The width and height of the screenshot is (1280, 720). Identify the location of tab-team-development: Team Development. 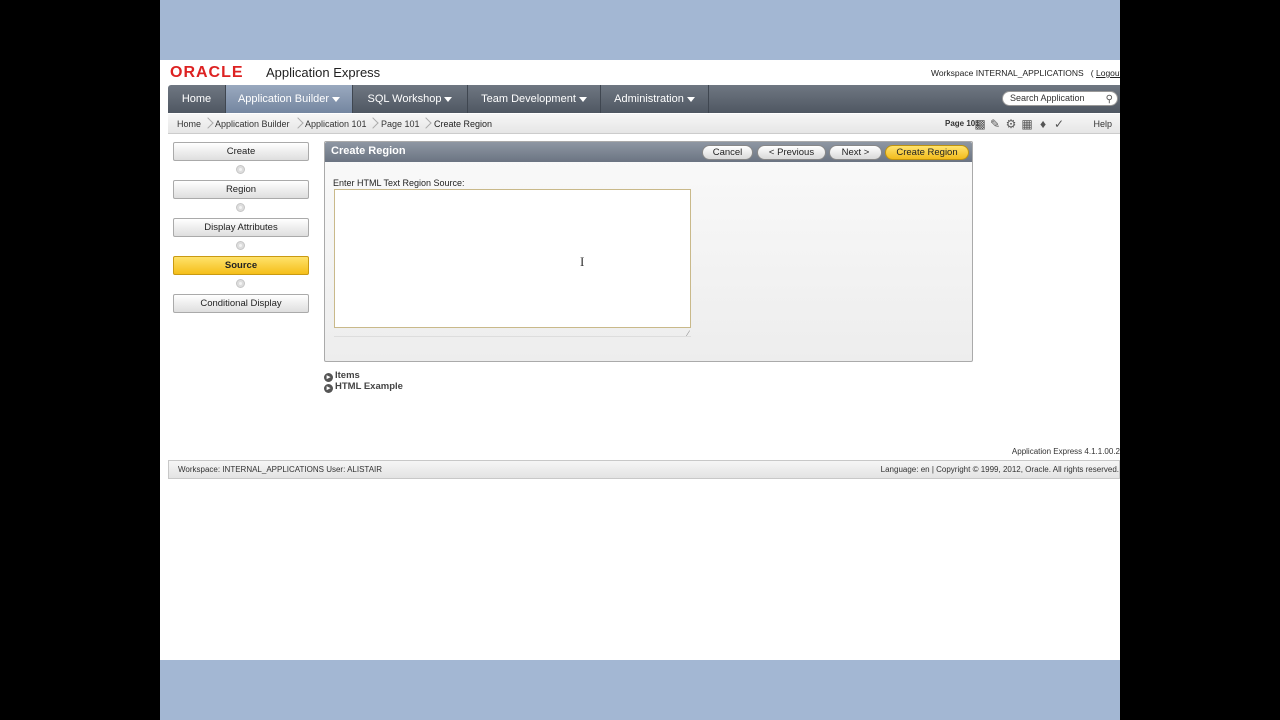
(534, 99).